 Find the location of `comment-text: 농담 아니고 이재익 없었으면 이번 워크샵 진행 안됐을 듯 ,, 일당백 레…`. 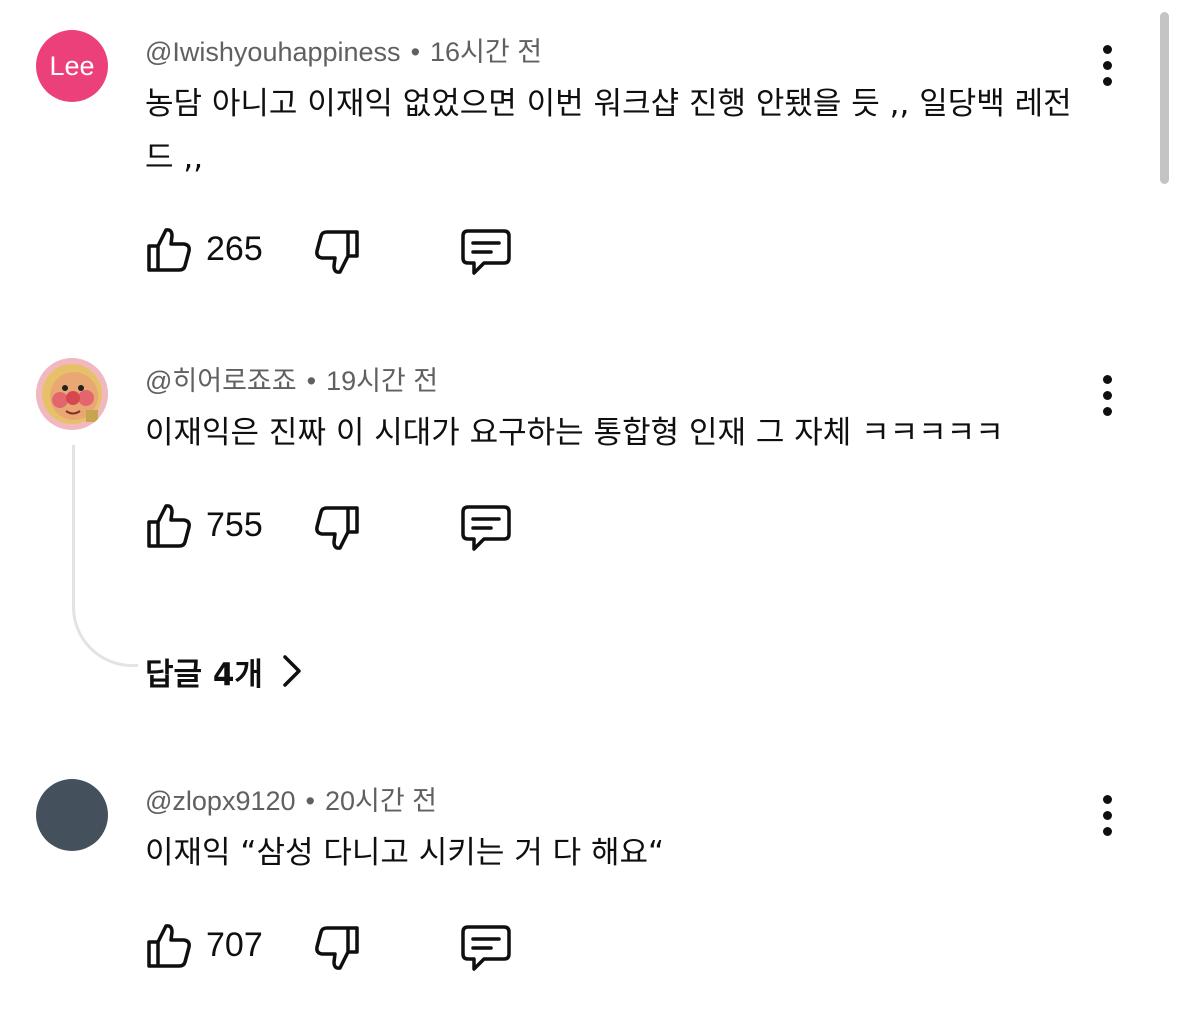

comment-text: 농담 아니고 이재익 없었으면 이번 워크샵 진행 안됐을 듯 ,, 일당백 레… is located at coordinates (608, 131).